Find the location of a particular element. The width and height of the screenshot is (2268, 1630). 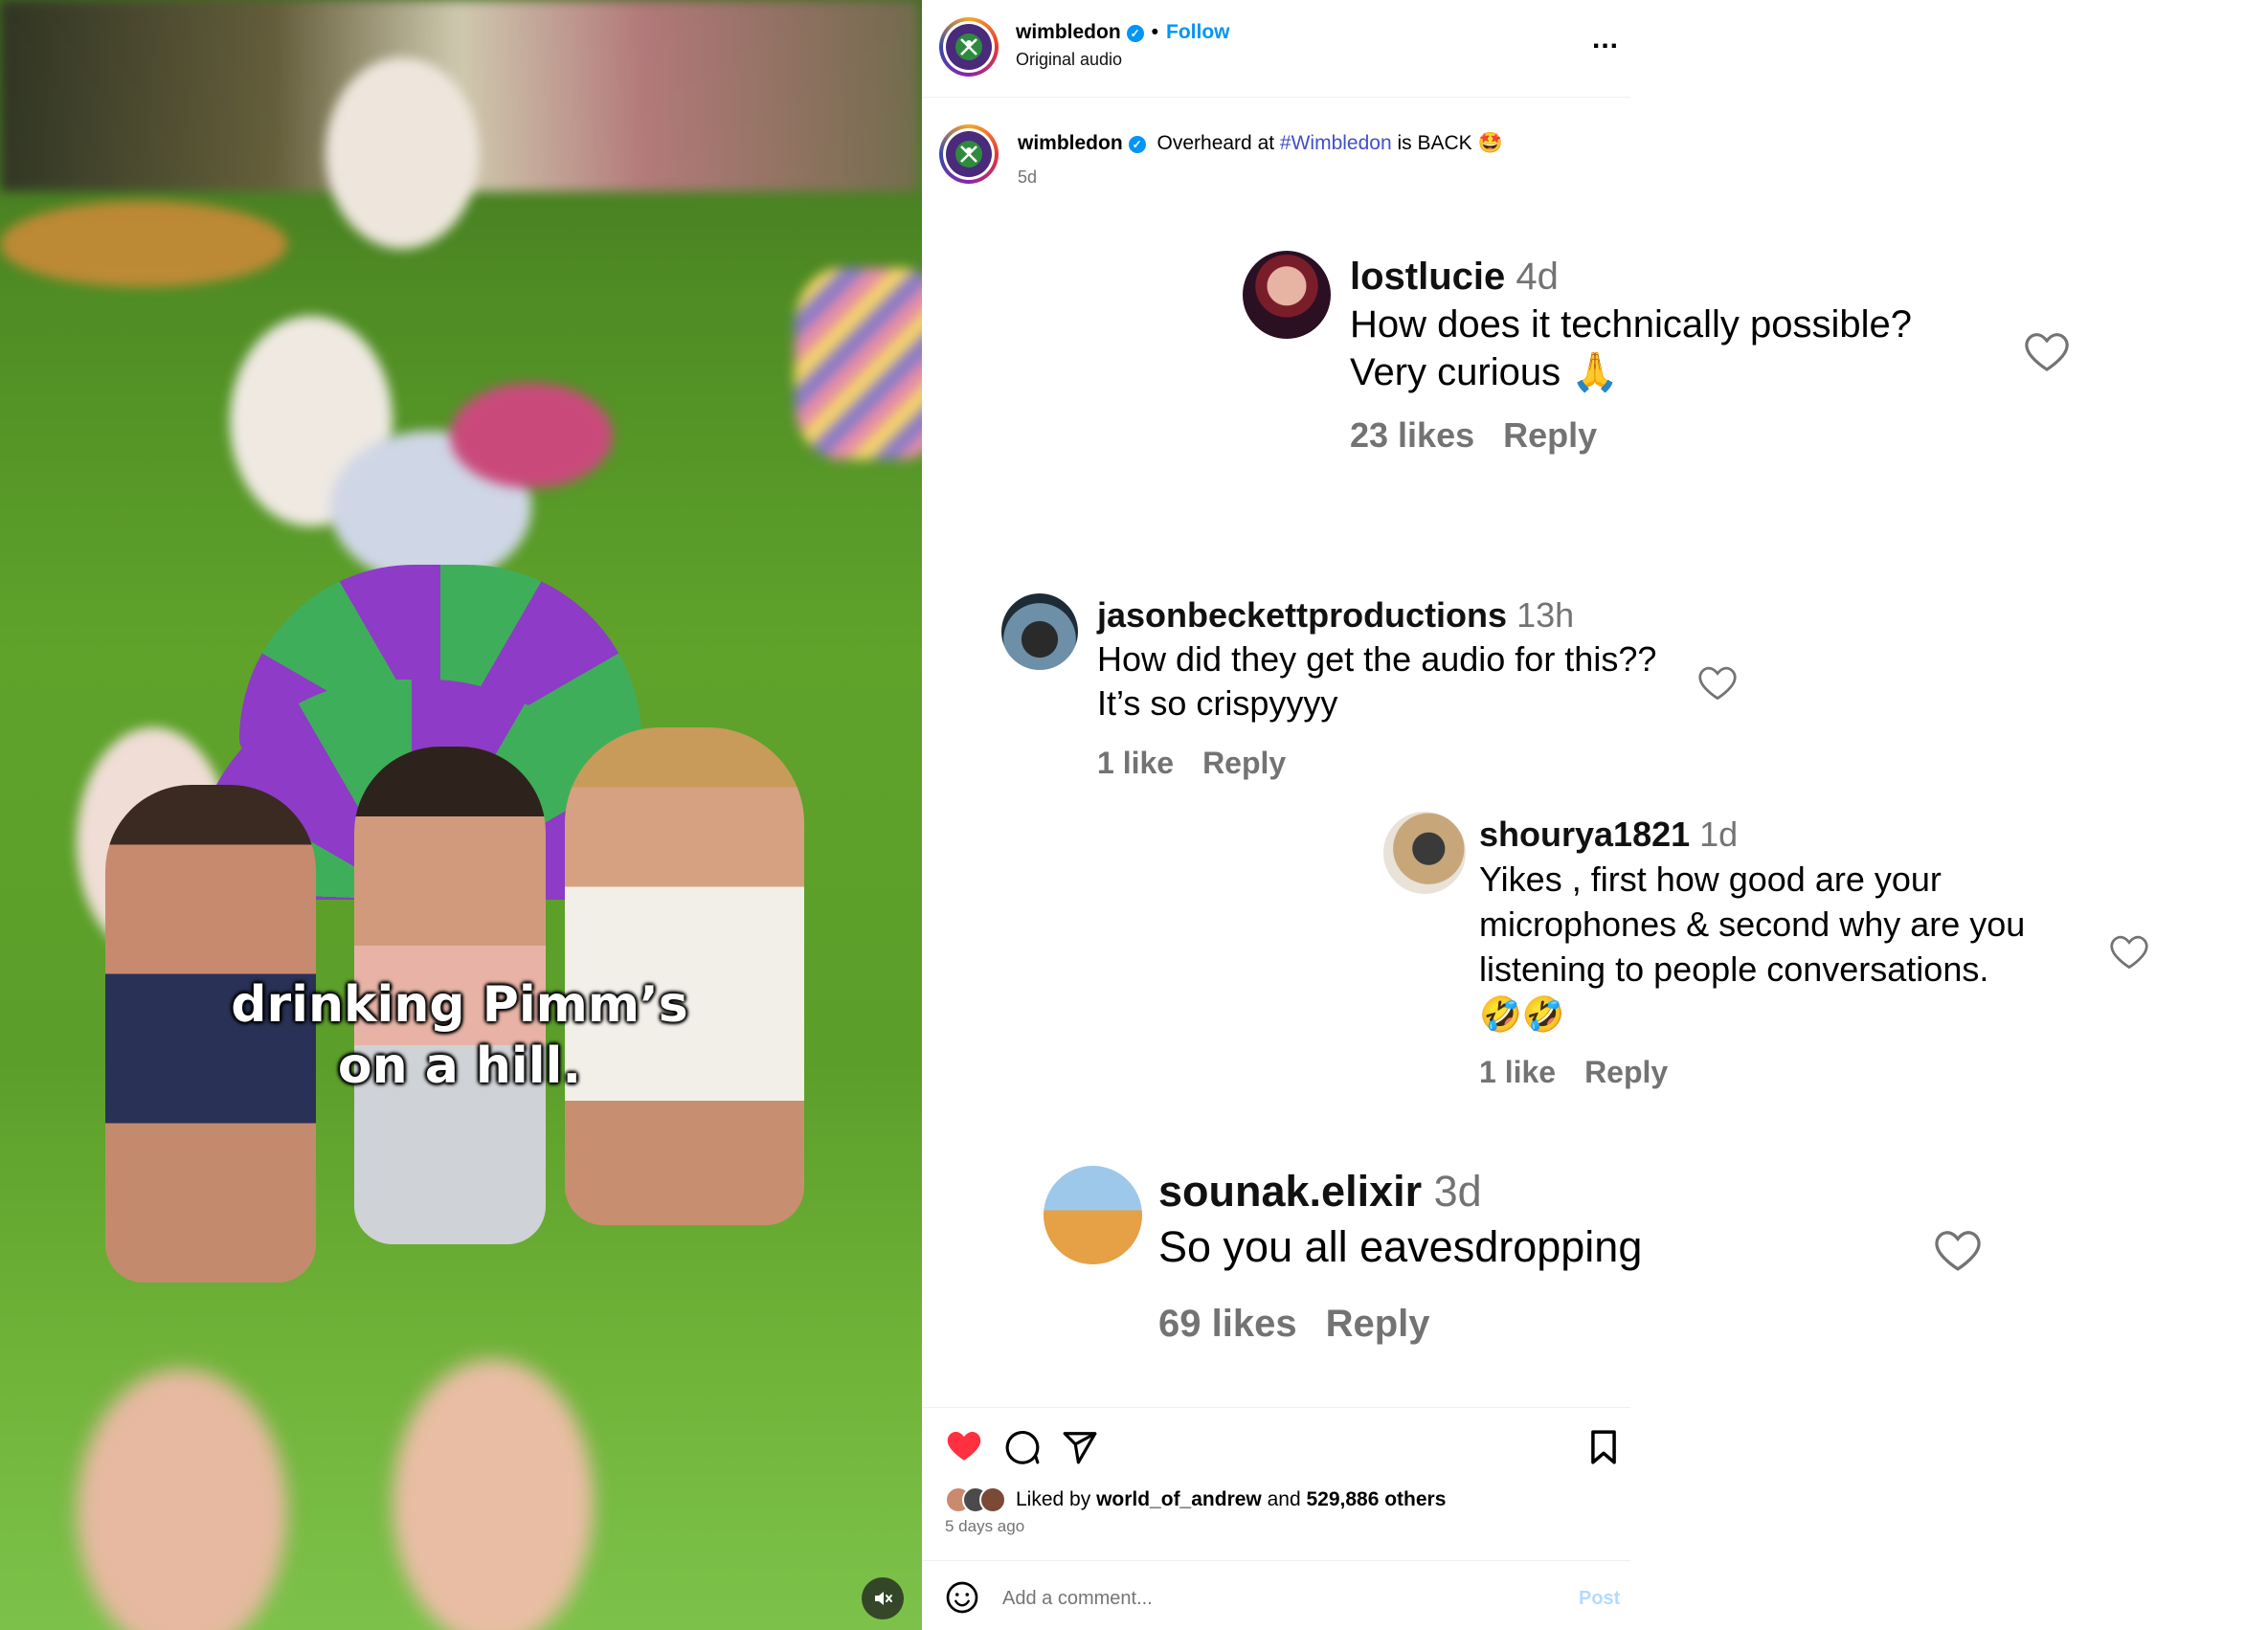

wimbledon-avatar is located at coordinates (969, 47).